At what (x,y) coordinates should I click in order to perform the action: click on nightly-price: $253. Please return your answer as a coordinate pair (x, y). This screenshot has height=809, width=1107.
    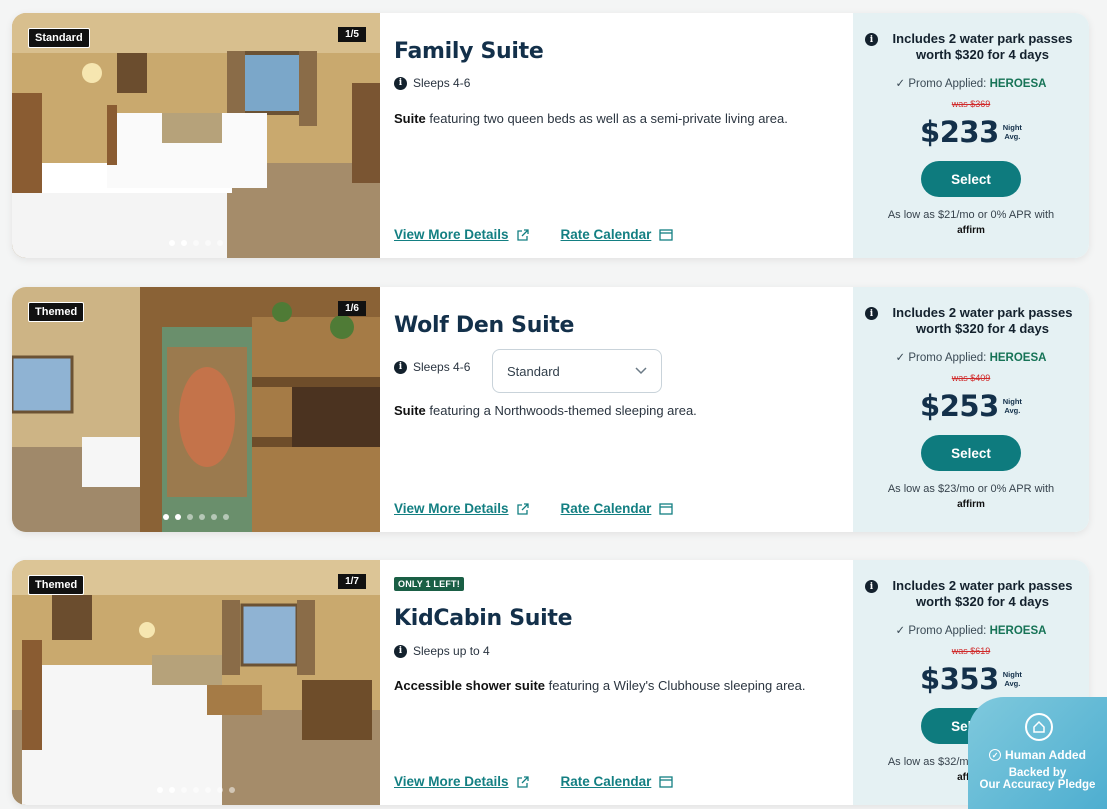
    Looking at the image, I should click on (959, 406).